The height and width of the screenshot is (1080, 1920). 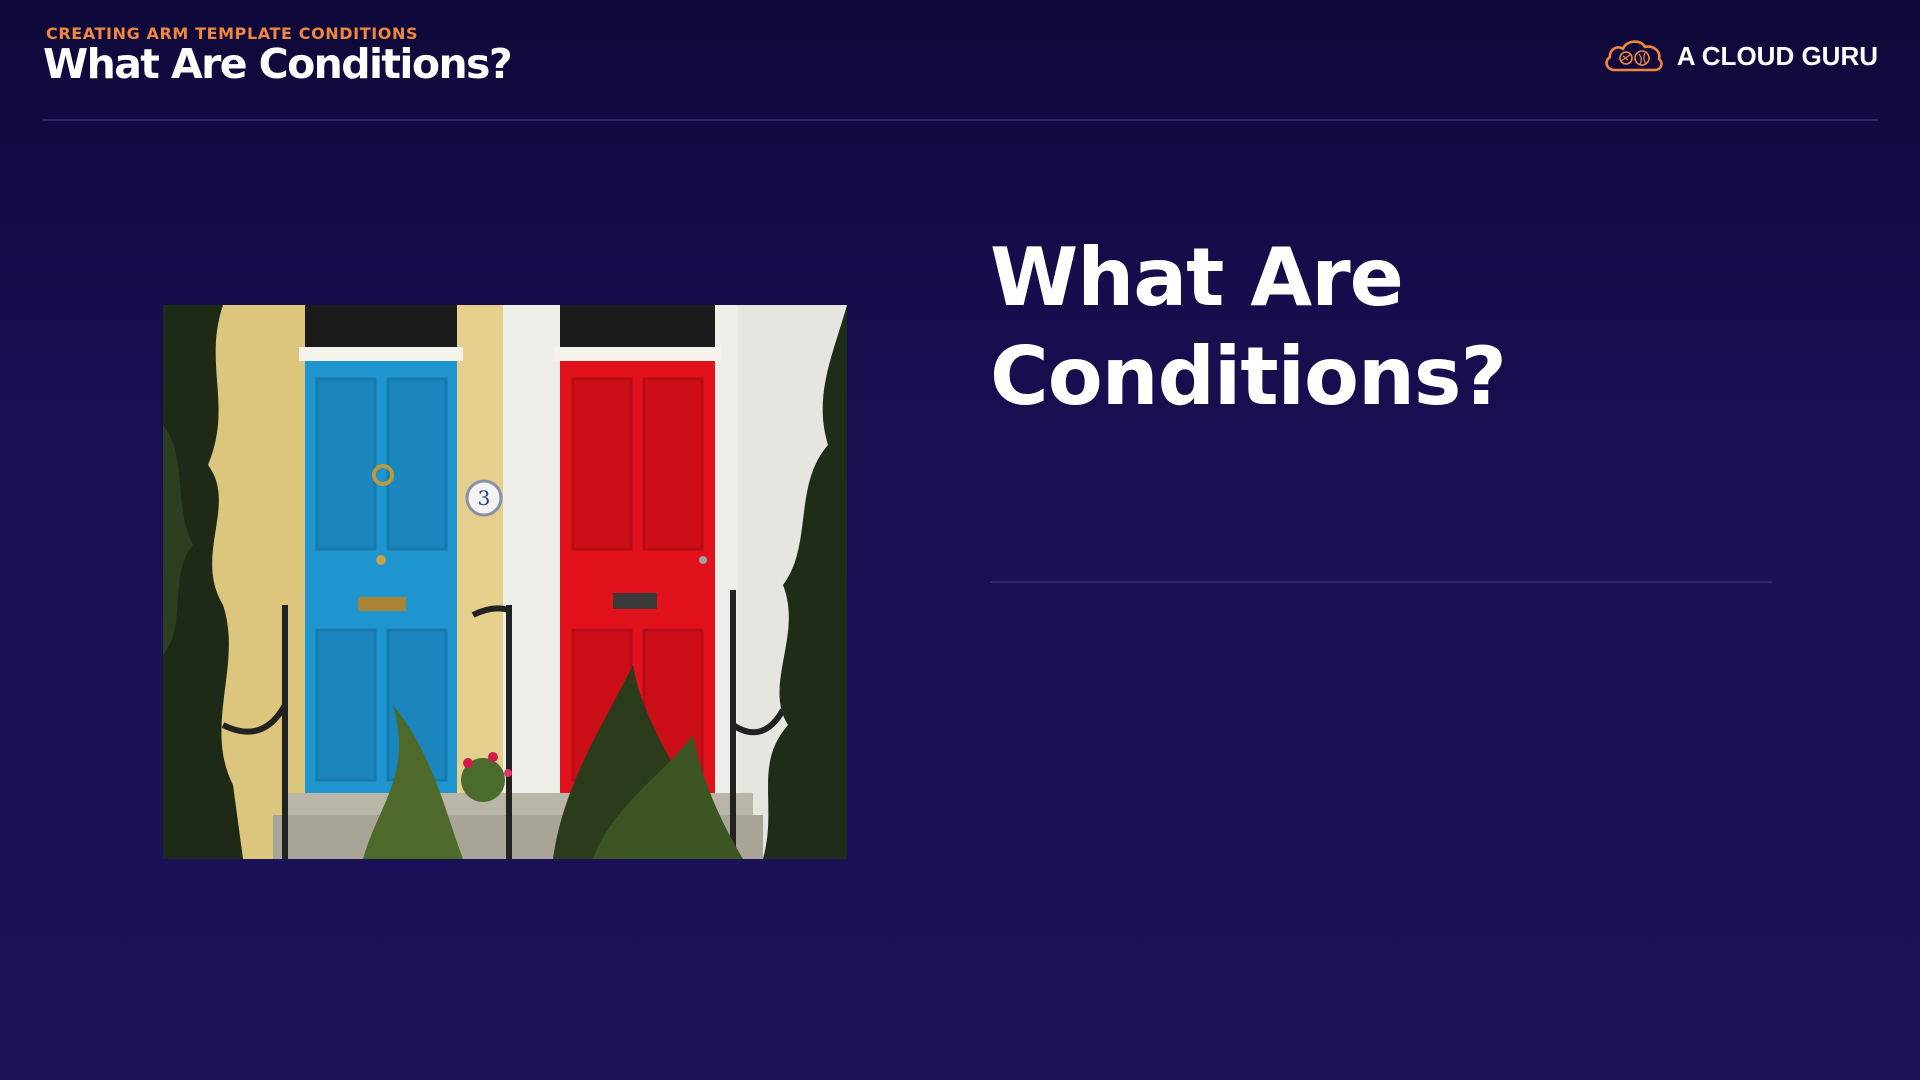 I want to click on brand-name: A CLOUD GURU, so click(x=1777, y=55).